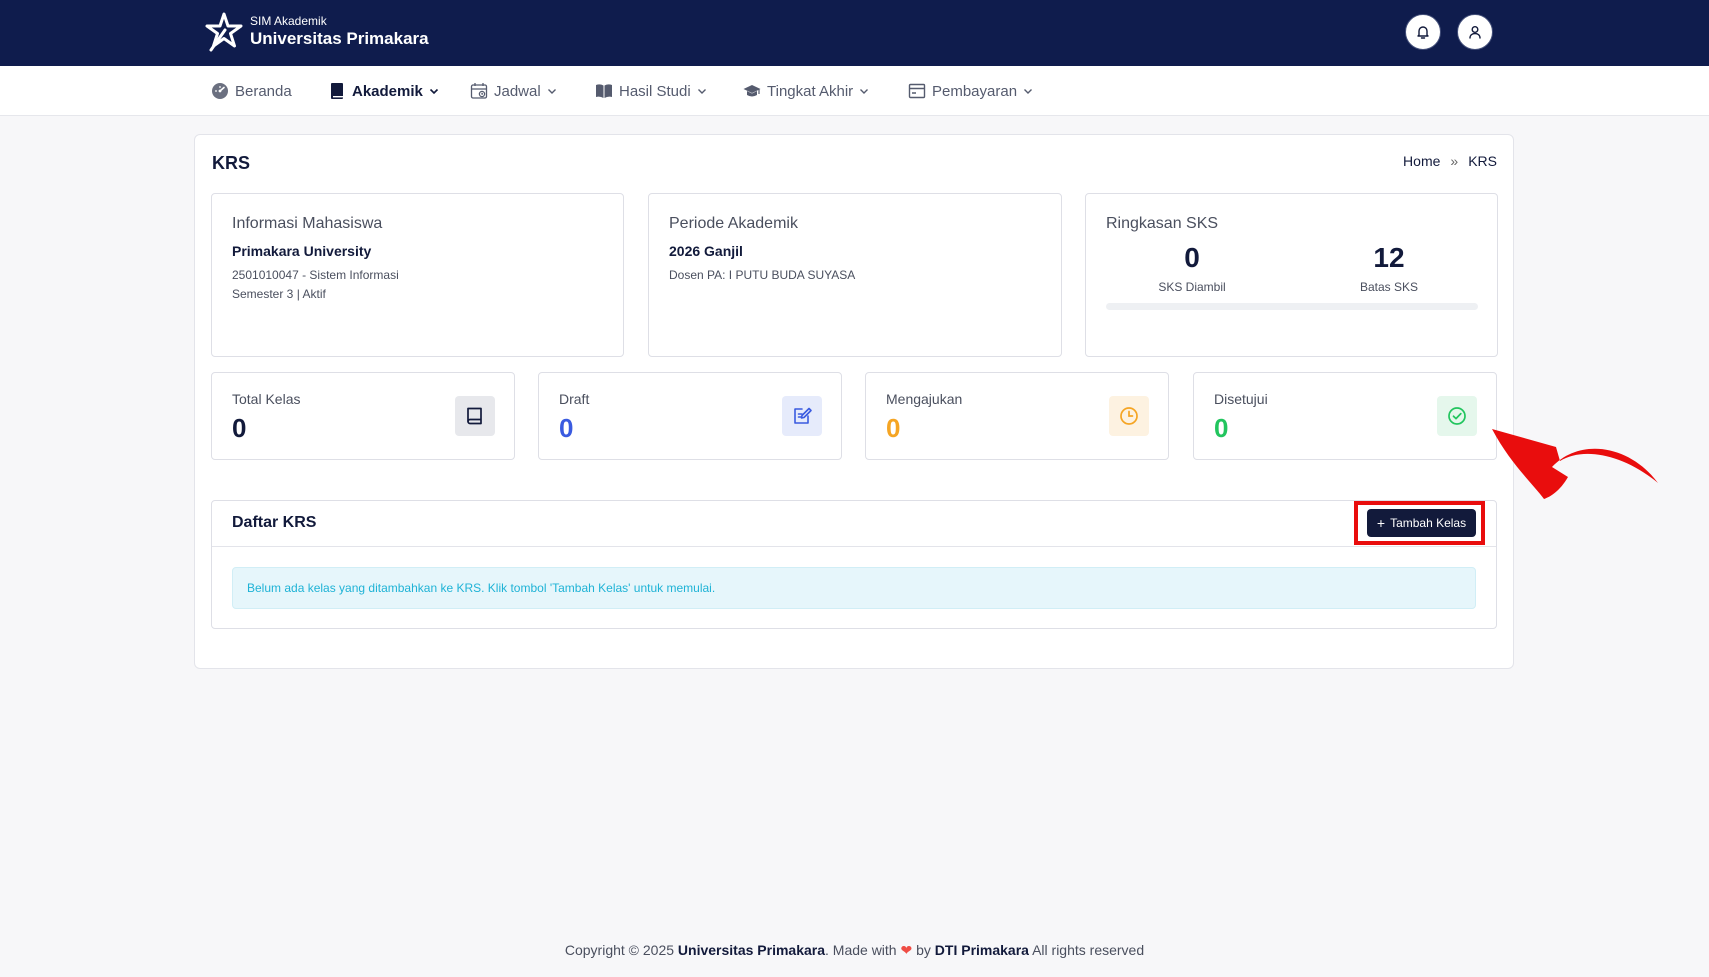 This screenshot has height=977, width=1709. What do you see at coordinates (1017, 416) in the screenshot?
I see `stat-mengajukan: Mengajukan 0` at bounding box center [1017, 416].